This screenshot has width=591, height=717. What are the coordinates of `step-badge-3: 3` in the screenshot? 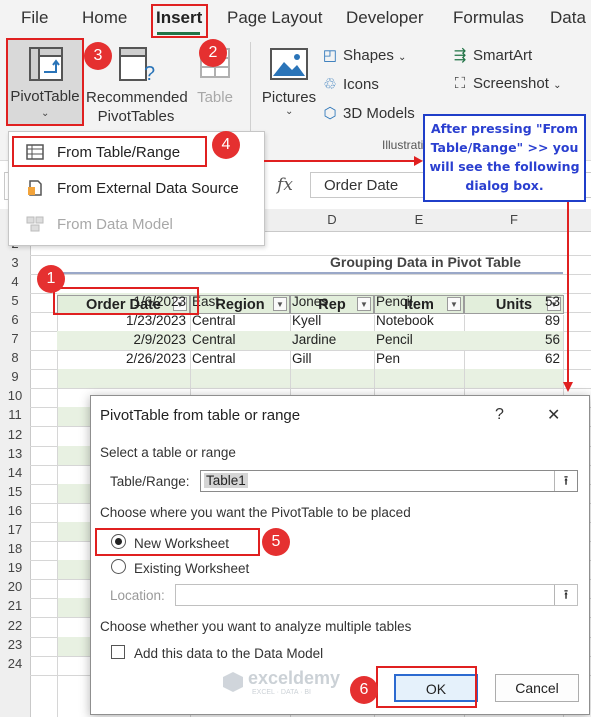 It's located at (98, 56).